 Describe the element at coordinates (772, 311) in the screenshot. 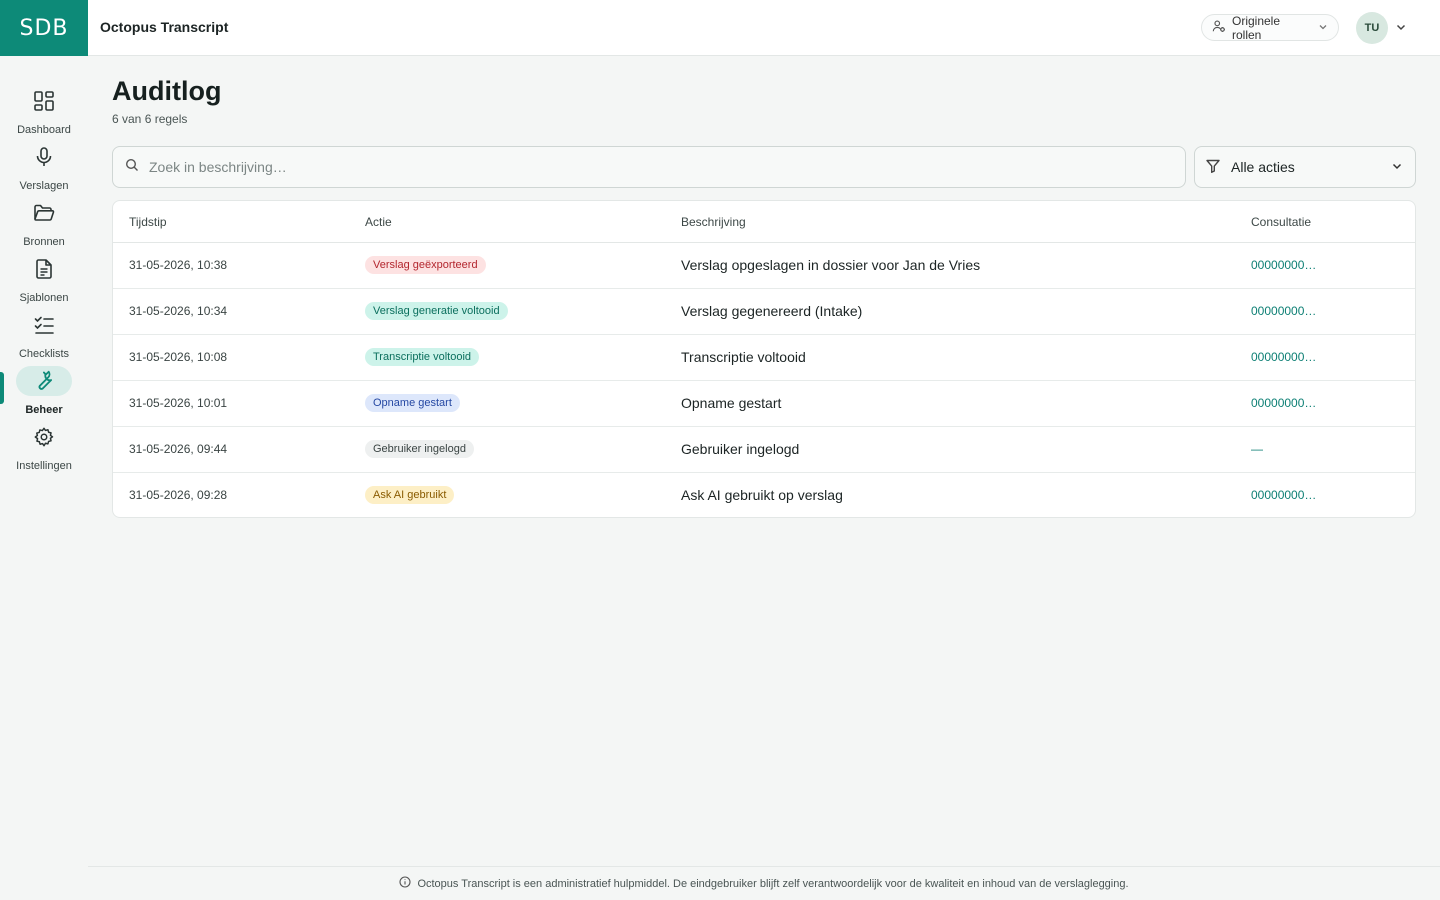

I see `description-cell: Verslag gegenereerd (Intake)` at that location.